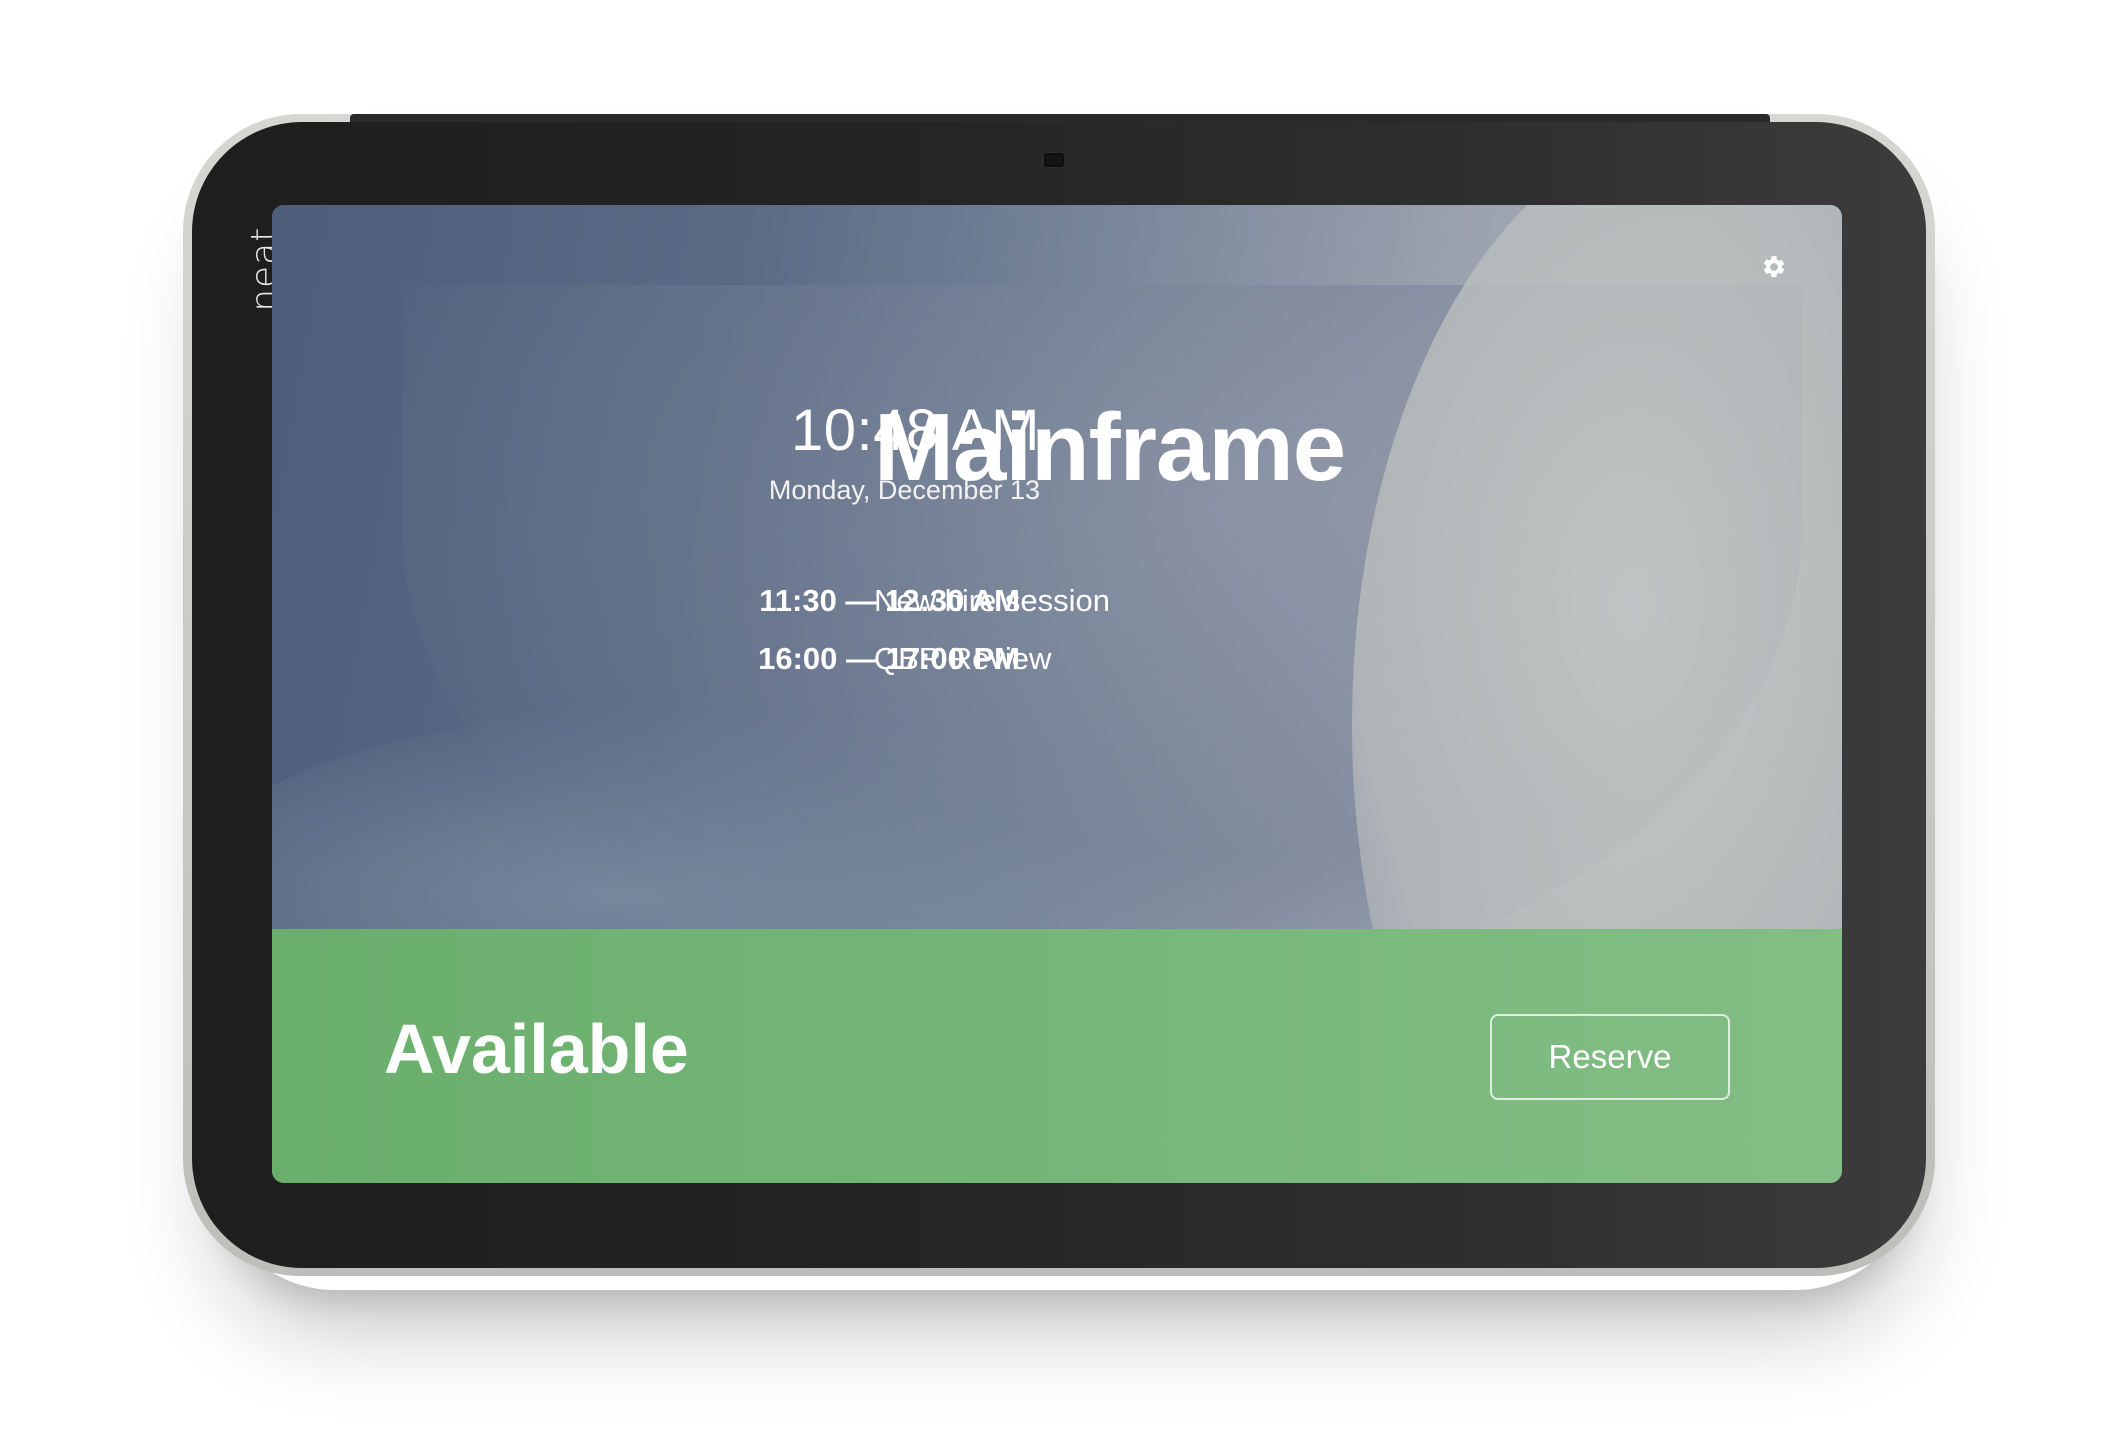 This screenshot has height=1448, width=2108. I want to click on meeting-item: 16:00 — 17:00 PM QBR Review, so click(972, 663).